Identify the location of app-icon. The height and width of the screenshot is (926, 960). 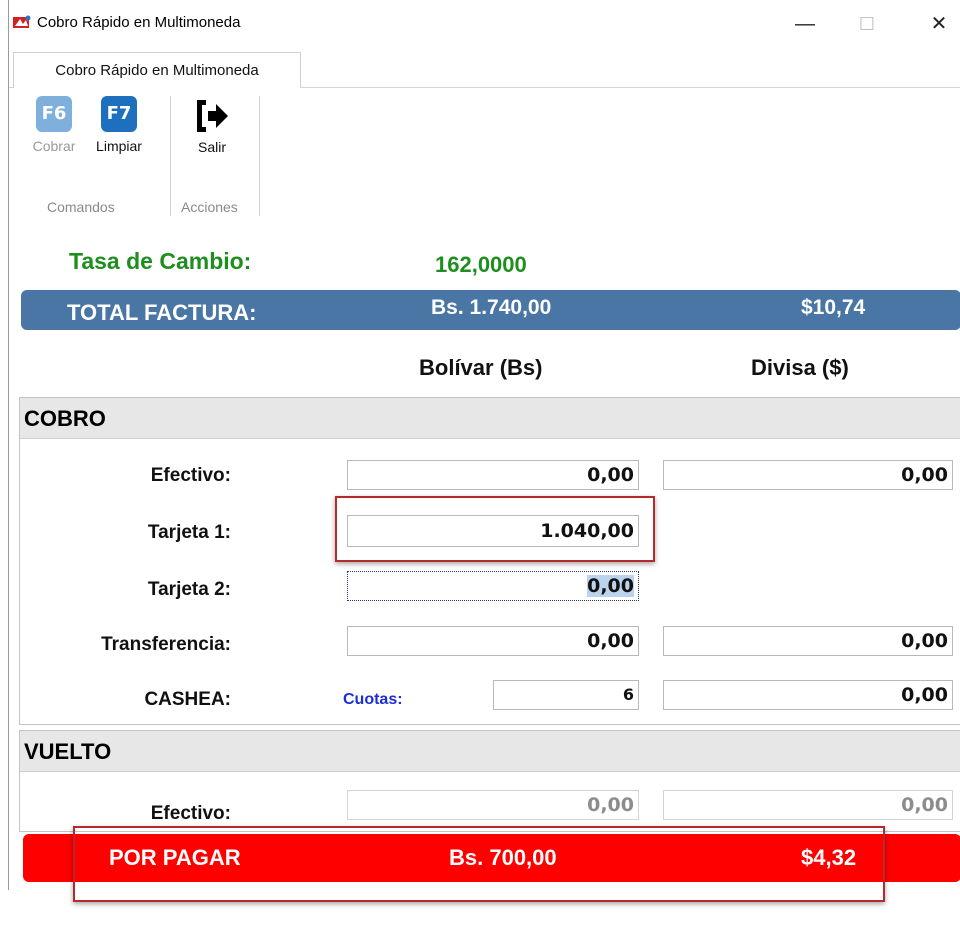
(22, 21).